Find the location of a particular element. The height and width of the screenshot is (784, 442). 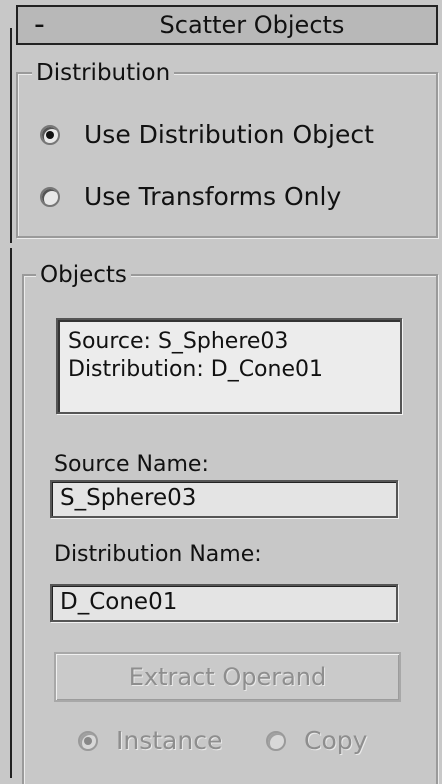

rollout-header-scatter-objects: - Scatter Objects is located at coordinates (227, 25).